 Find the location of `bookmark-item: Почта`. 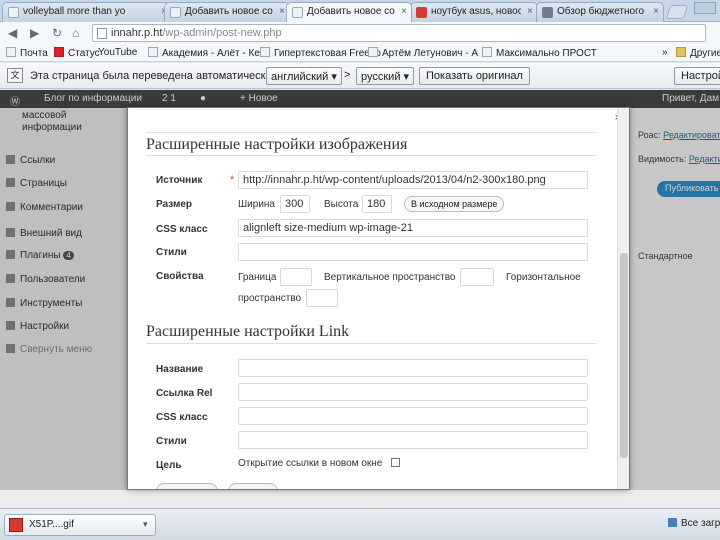

bookmark-item: Почта is located at coordinates (27, 53).